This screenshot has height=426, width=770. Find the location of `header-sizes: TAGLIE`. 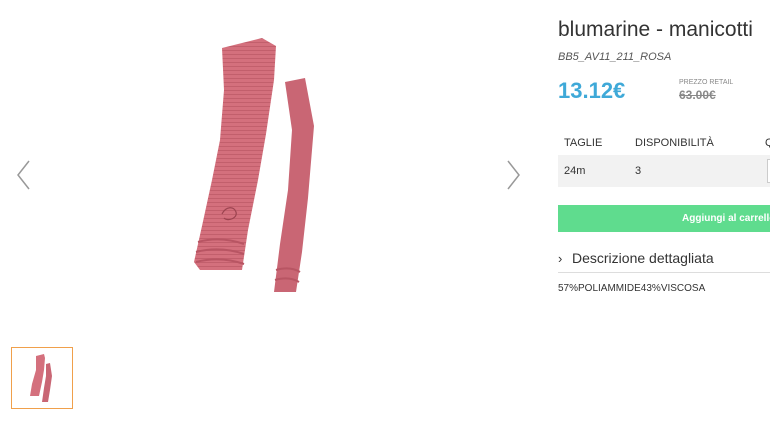

header-sizes: TAGLIE is located at coordinates (583, 143).